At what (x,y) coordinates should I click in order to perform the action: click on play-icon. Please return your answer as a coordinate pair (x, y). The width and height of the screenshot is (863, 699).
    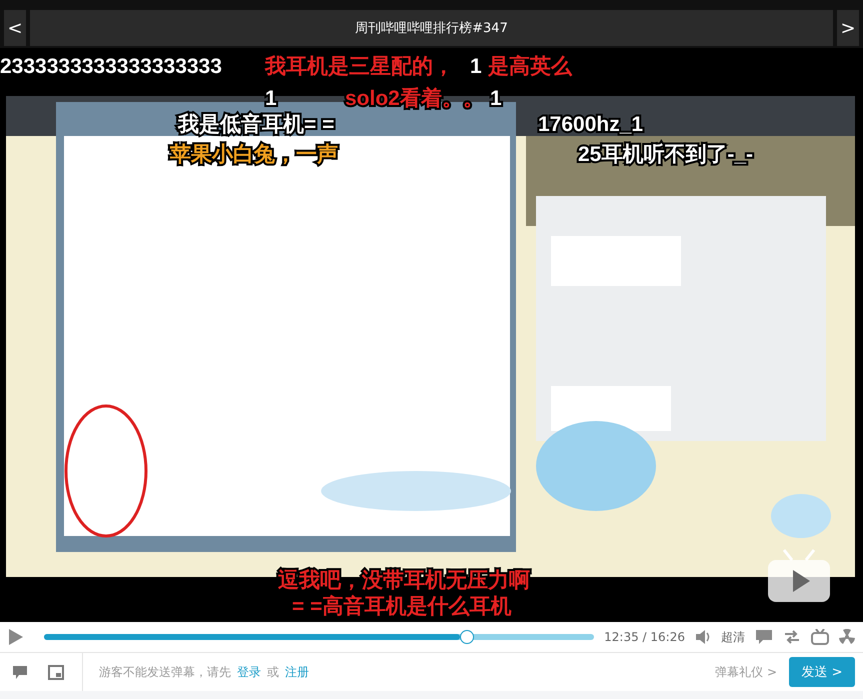
    Looking at the image, I should click on (799, 576).